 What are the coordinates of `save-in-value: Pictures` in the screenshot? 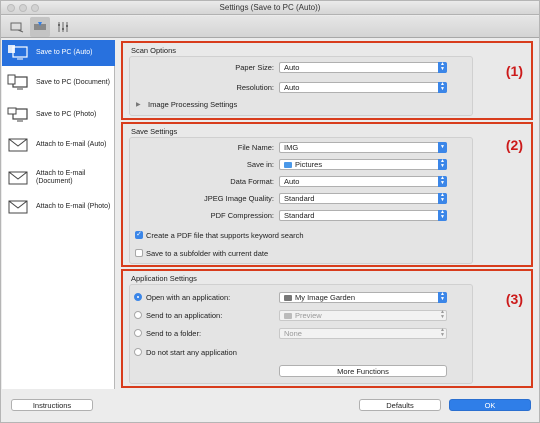 It's located at (309, 164).